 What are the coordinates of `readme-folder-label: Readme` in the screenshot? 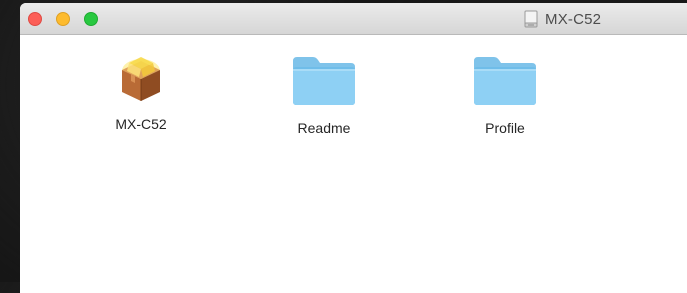 It's located at (324, 128).